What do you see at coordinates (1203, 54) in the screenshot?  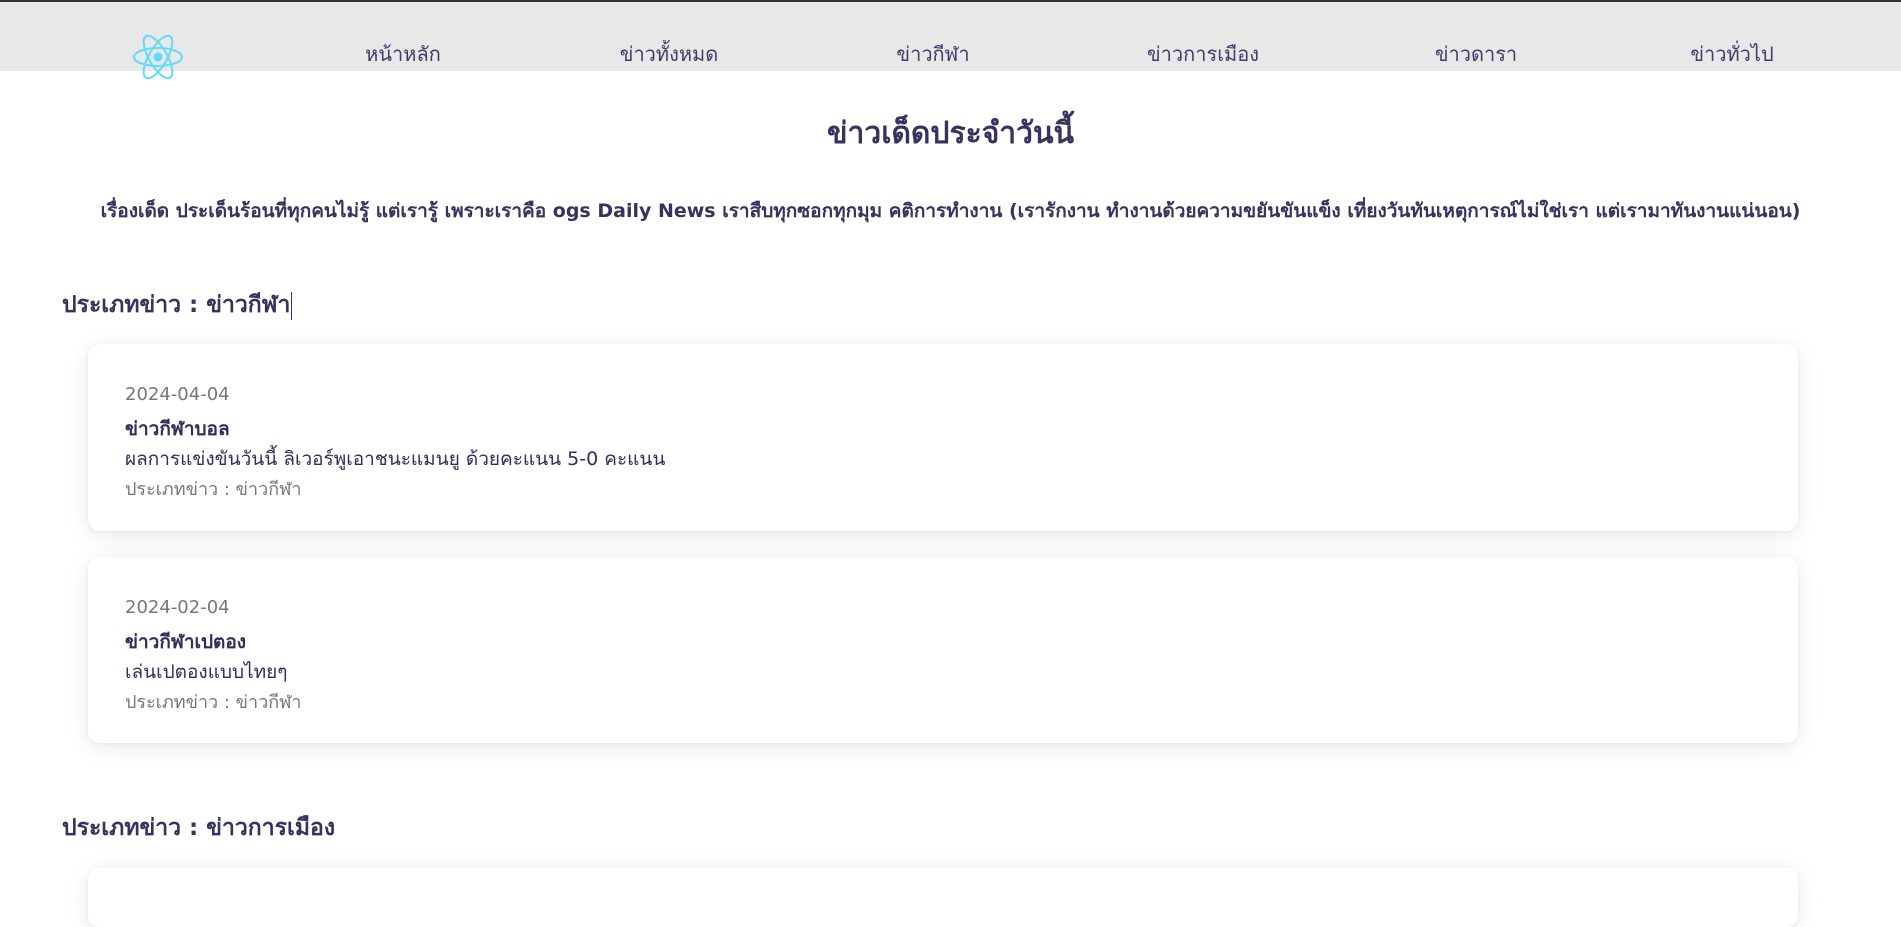 I see `nav-item-politics: ข่าวการเมือง` at bounding box center [1203, 54].